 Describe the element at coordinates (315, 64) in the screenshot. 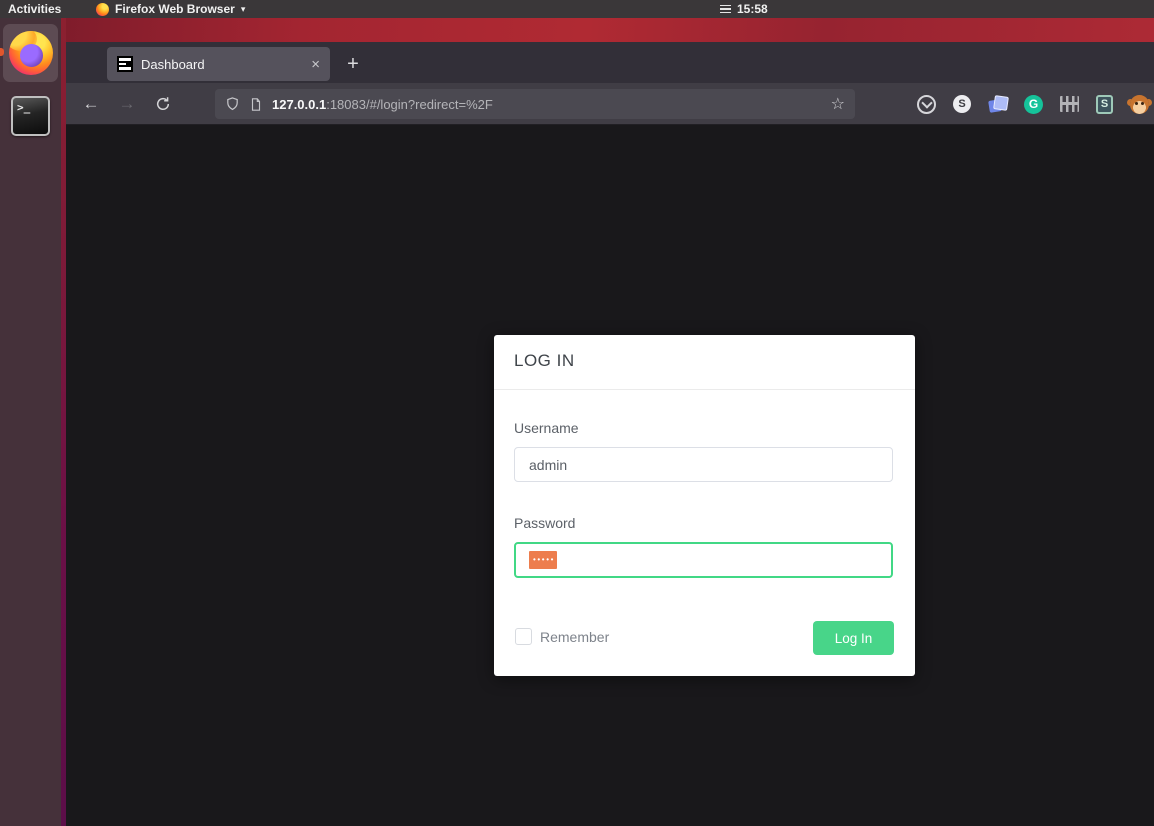

I see `close-tab-icon: ×` at that location.